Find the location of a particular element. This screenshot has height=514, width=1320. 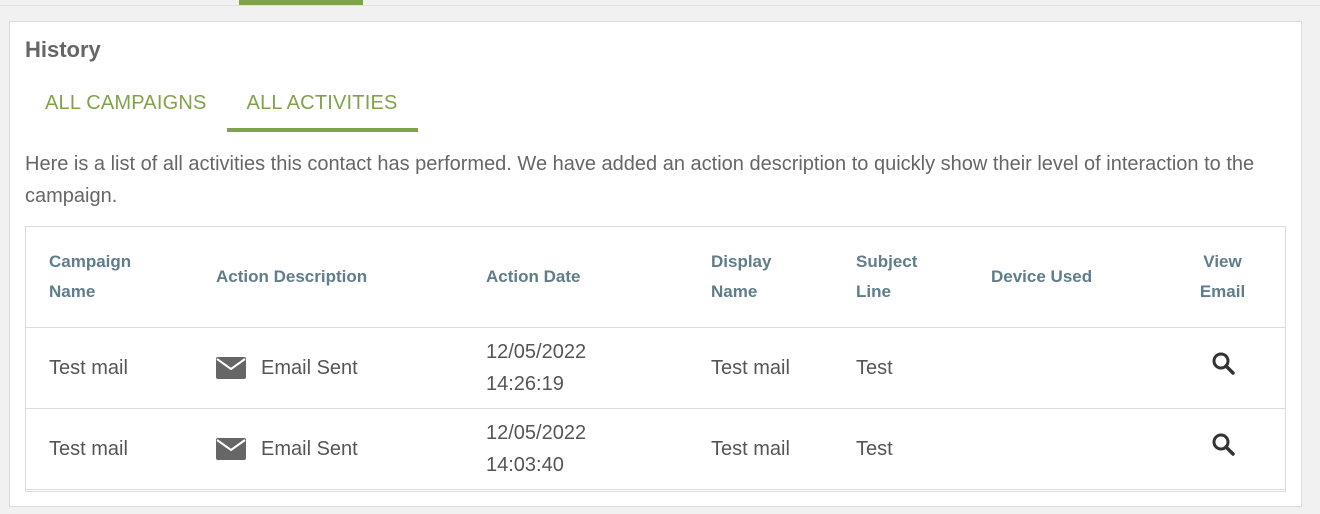

cell-action-date: 12/05/2022 14:26:19 is located at coordinates (575, 368).